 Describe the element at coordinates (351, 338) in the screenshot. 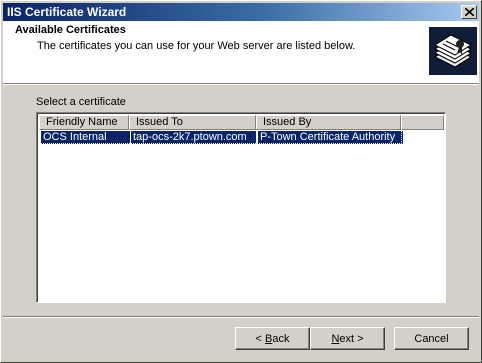

I see `next-label: ext >` at that location.